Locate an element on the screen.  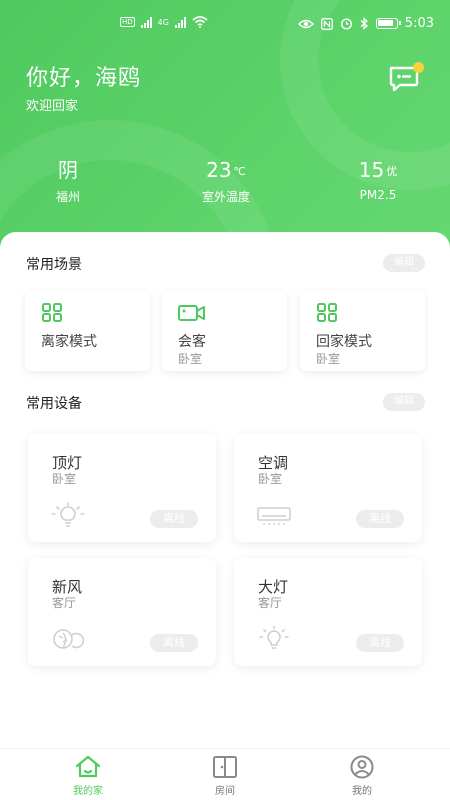
fresh-air-icon is located at coordinates (69, 639).